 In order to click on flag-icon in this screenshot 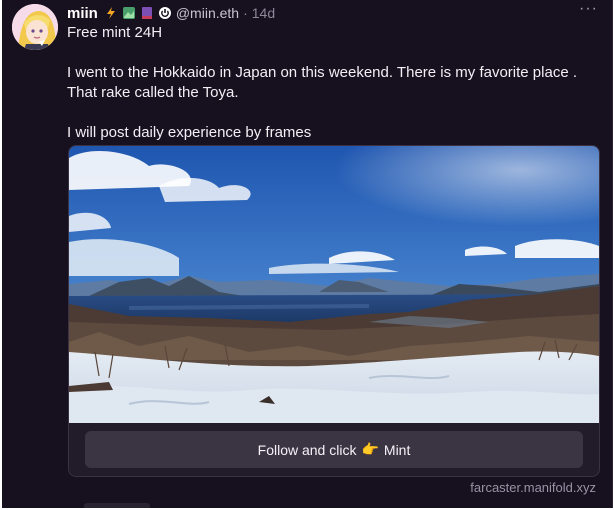, I will do `click(146, 13)`.